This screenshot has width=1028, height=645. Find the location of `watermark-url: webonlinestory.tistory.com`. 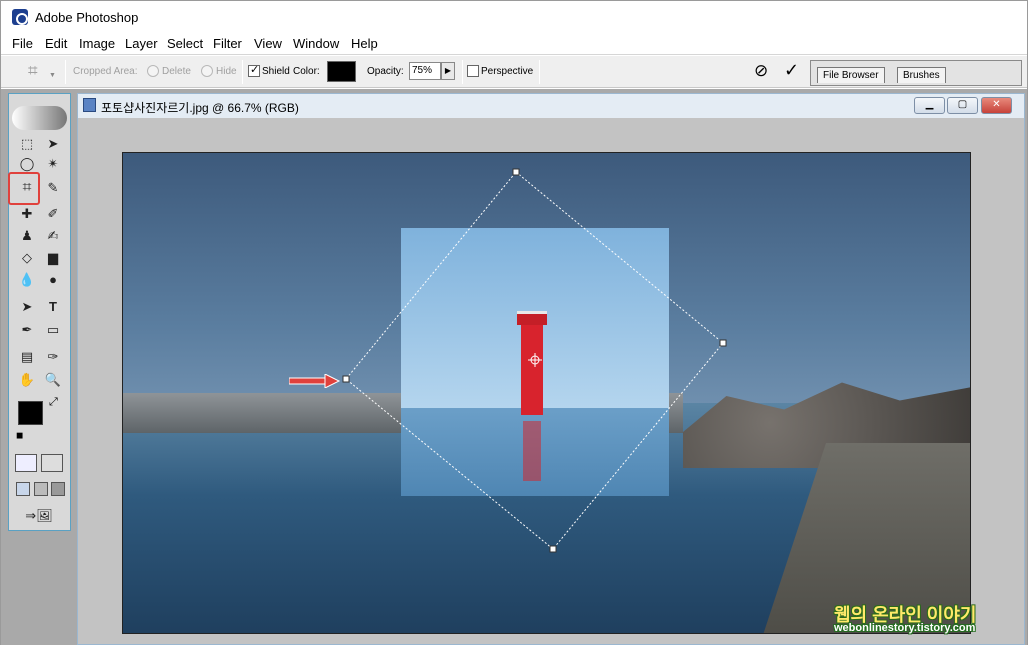

watermark-url: webonlinestory.tistory.com is located at coordinates (905, 628).